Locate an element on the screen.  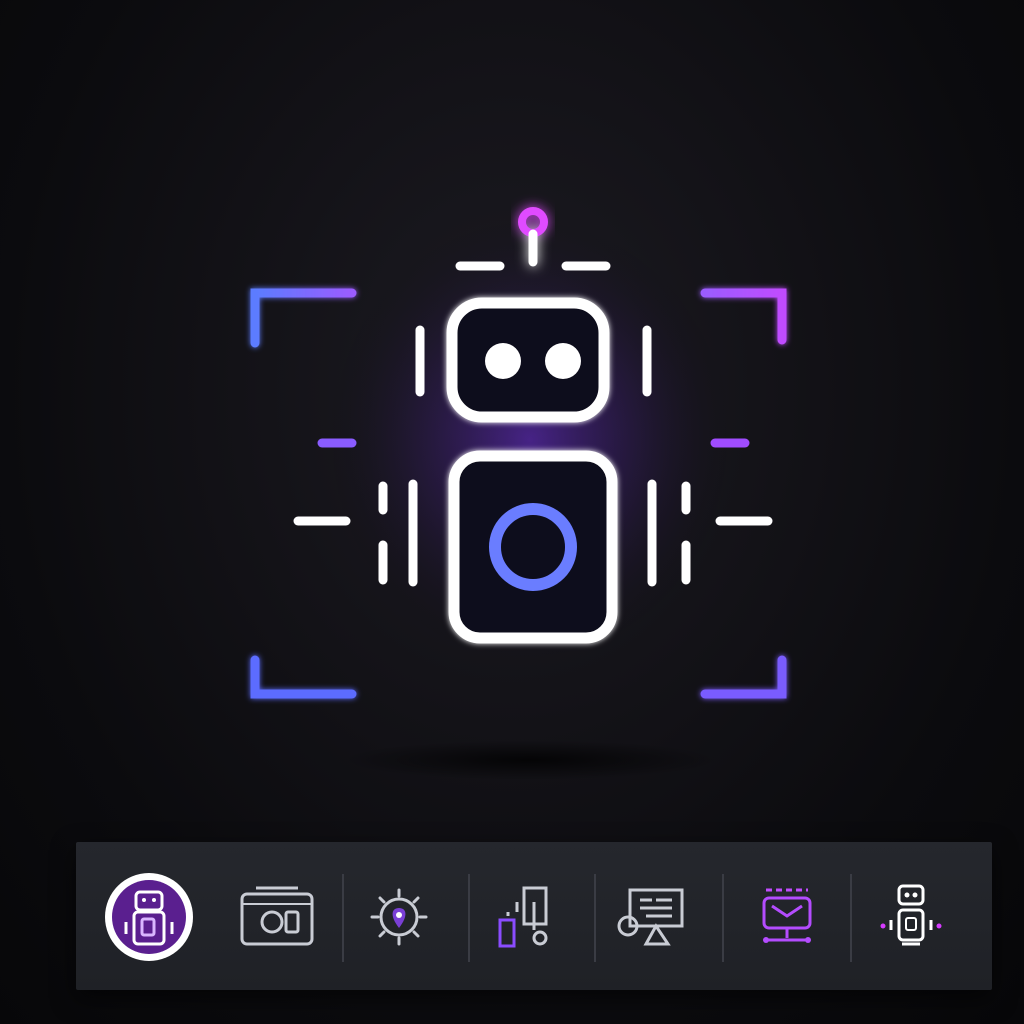
robot-badge-icon is located at coordinates (149, 917).